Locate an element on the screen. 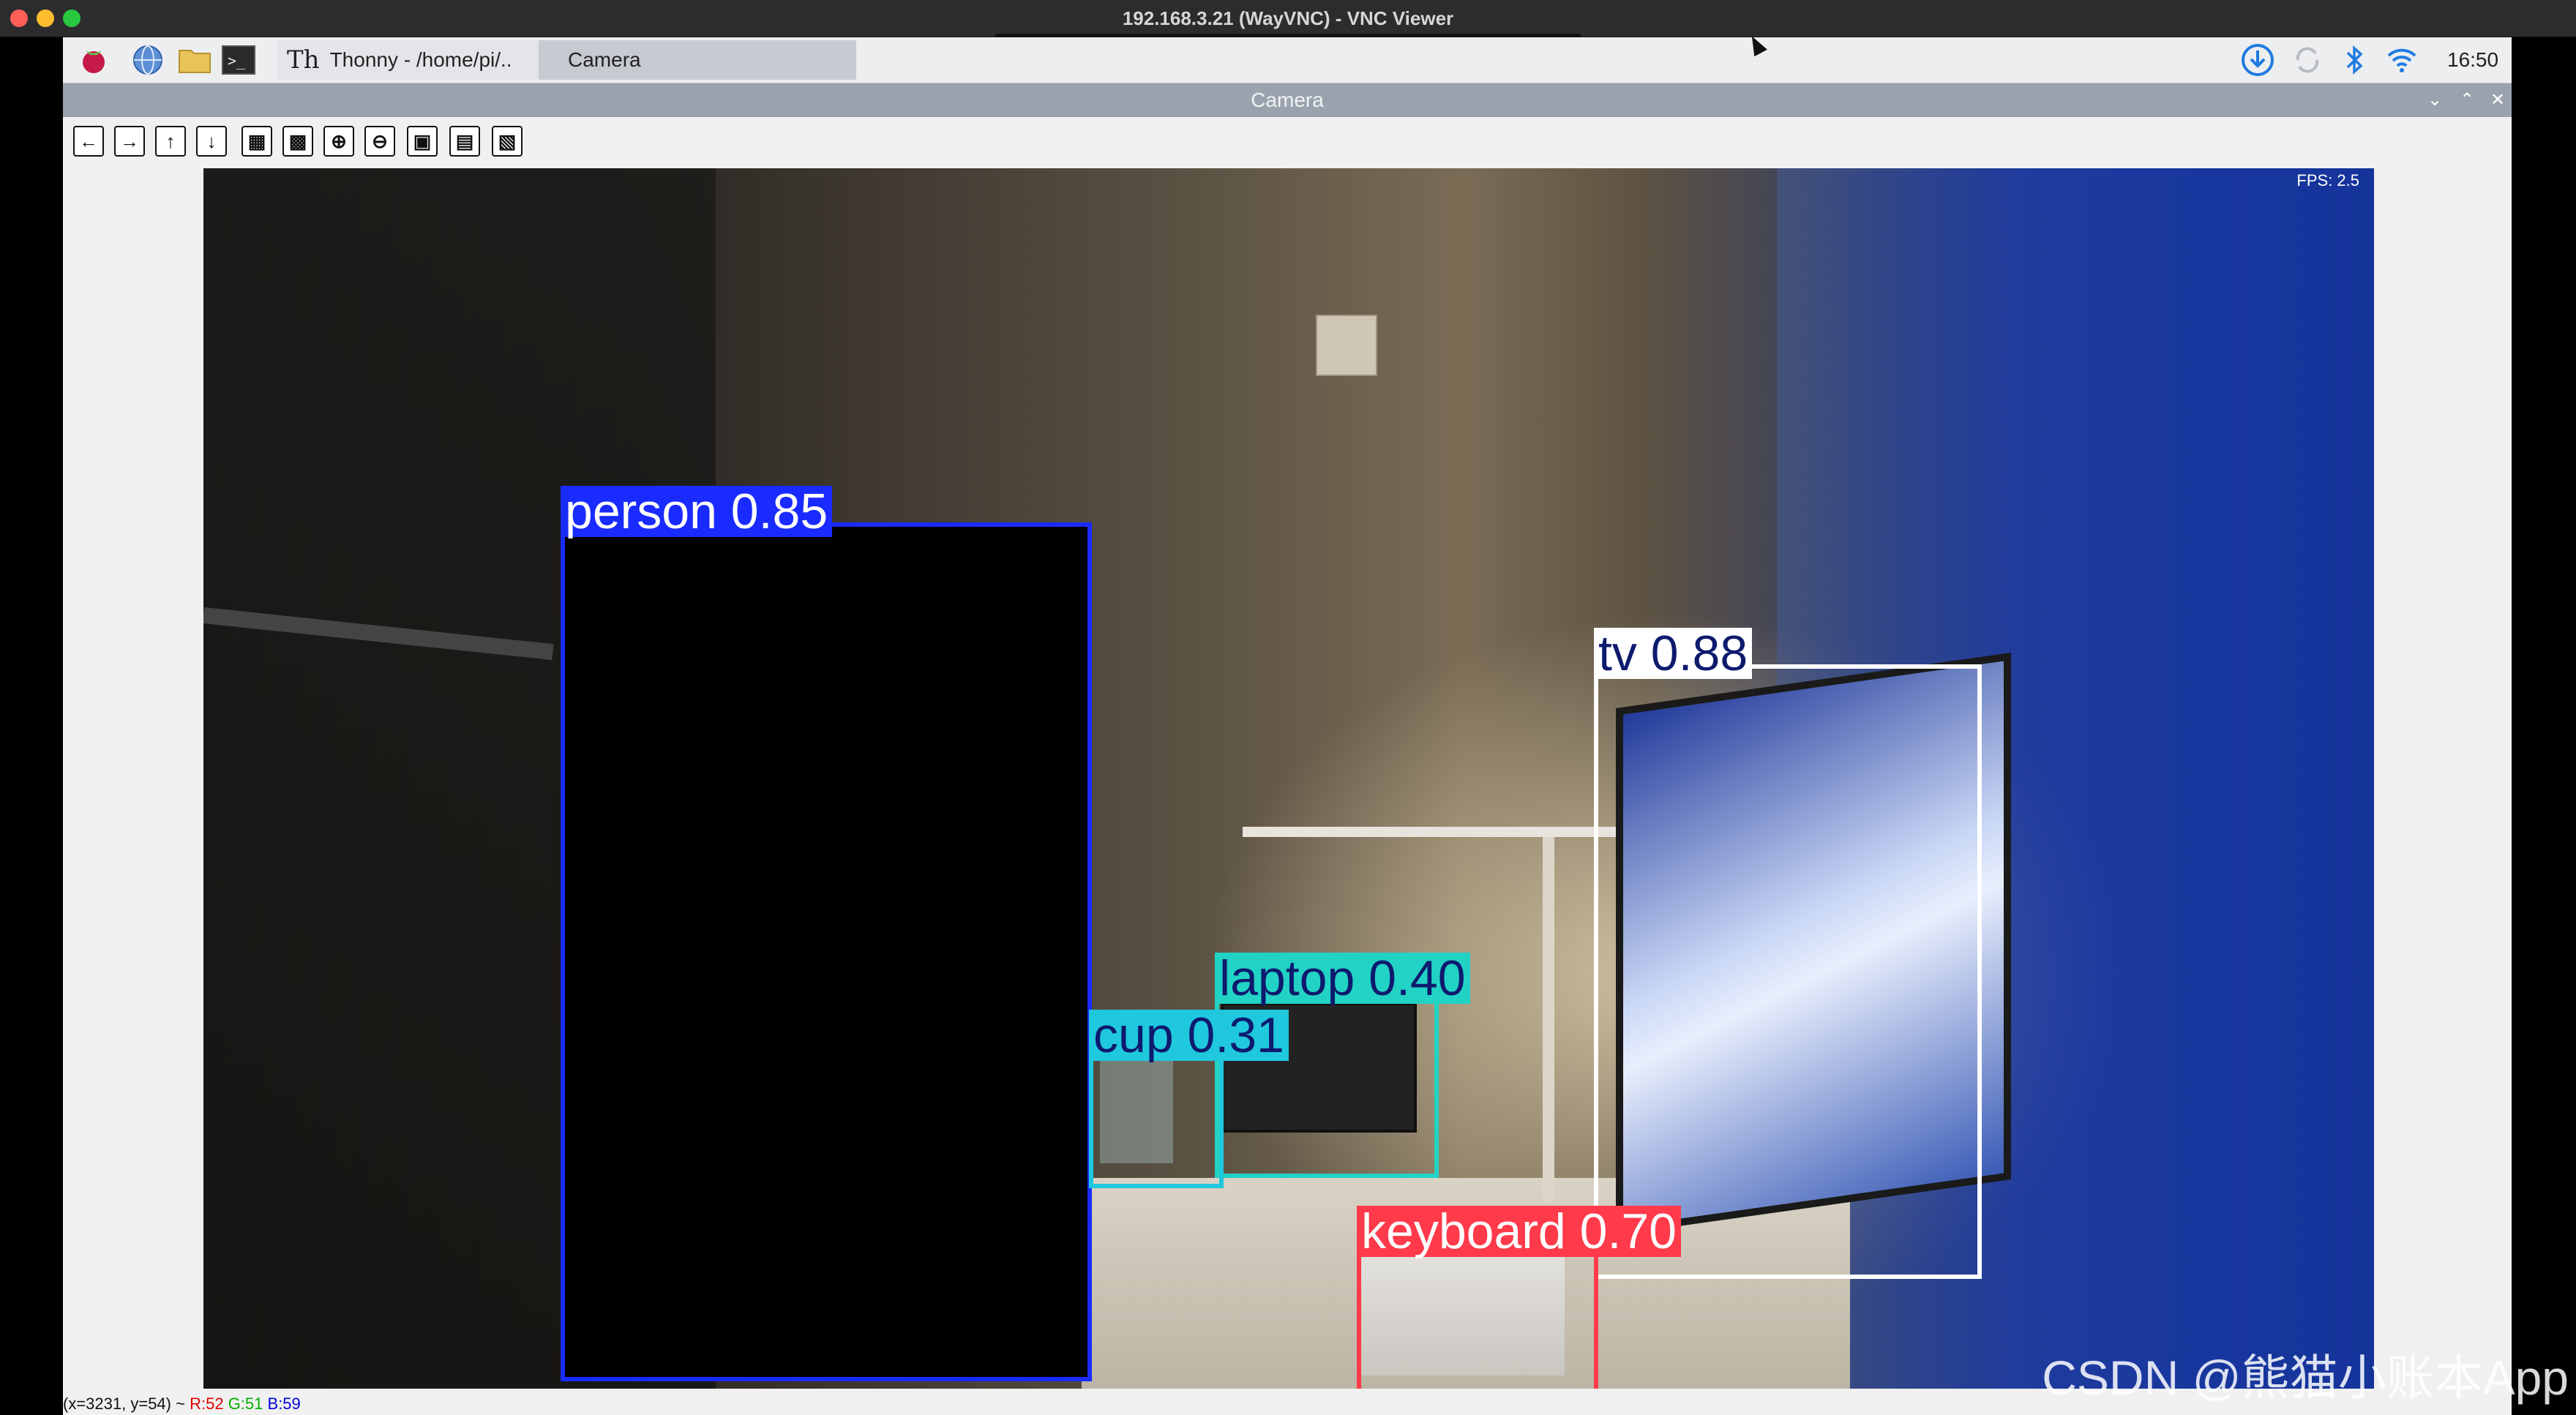 The image size is (2576, 1415). pi-taskbar: >_ Th Thonny - /home/pi/.. Camera 16:50 is located at coordinates (1287, 60).